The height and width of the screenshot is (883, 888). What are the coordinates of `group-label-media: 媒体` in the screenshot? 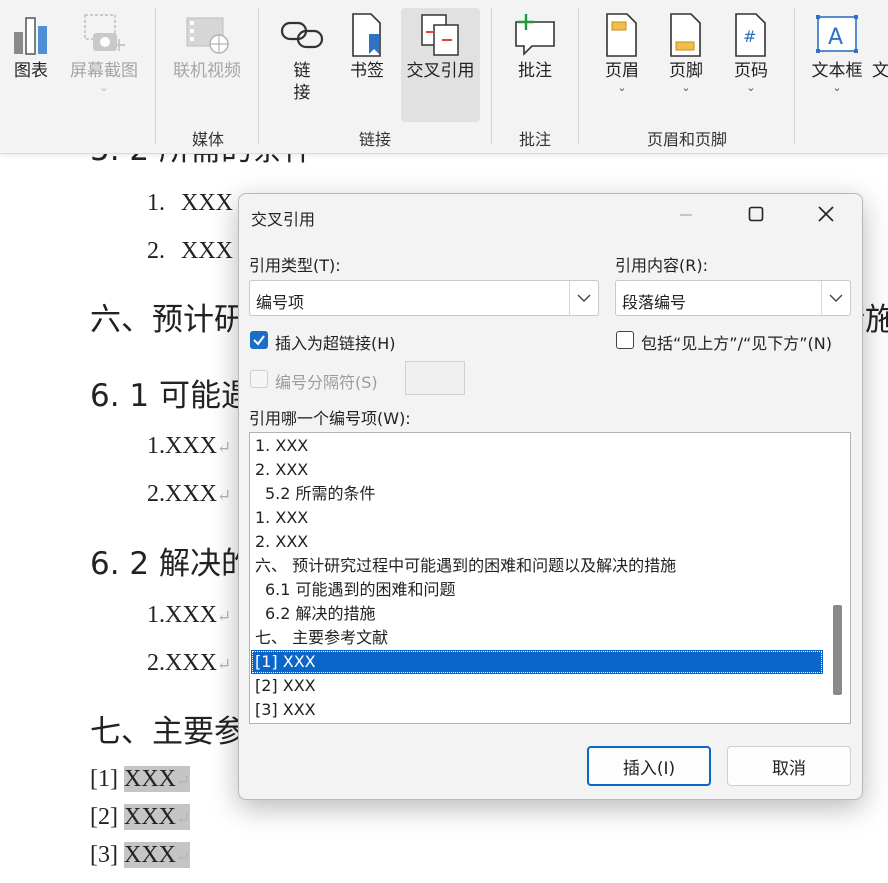 It's located at (207, 139).